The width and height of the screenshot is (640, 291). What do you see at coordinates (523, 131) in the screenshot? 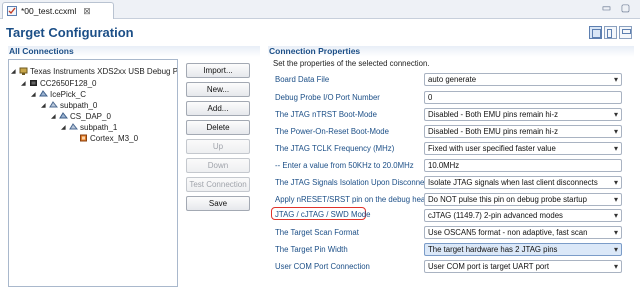
I see `power-on-reset-select: Disabled - Both EMU pins remain hi-z` at bounding box center [523, 131].